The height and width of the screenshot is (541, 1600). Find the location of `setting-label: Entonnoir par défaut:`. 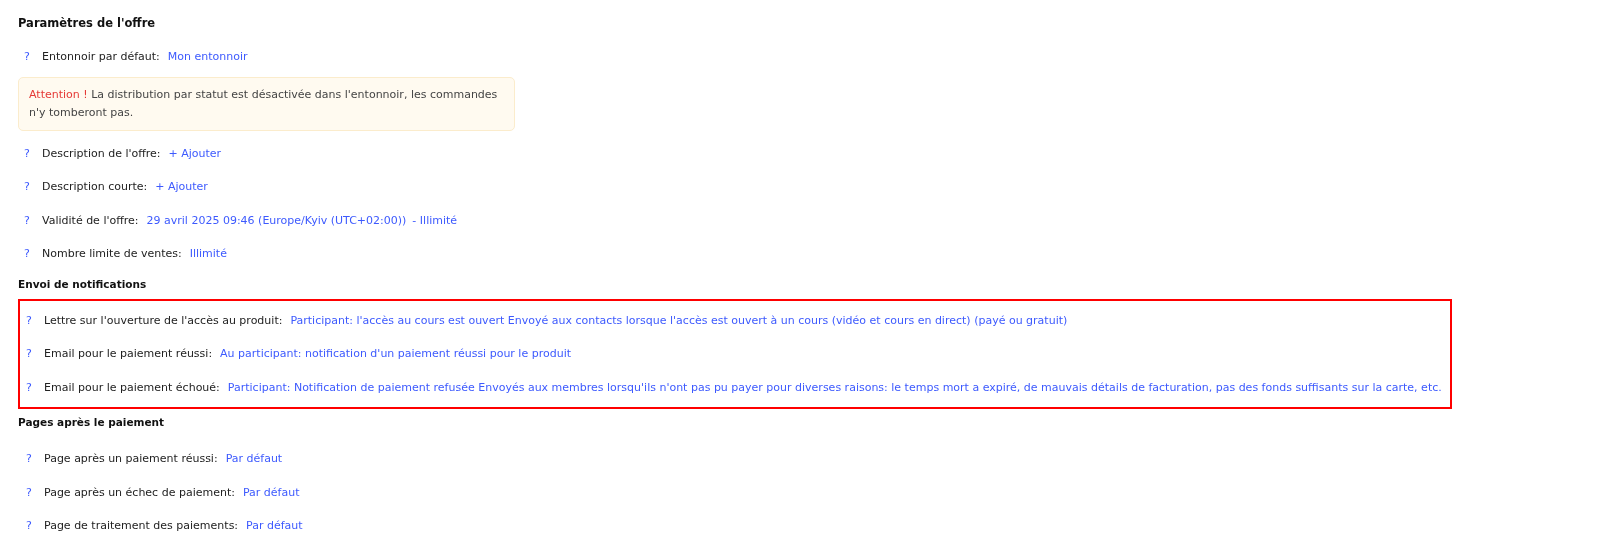

setting-label: Entonnoir par défaut: is located at coordinates (101, 57).